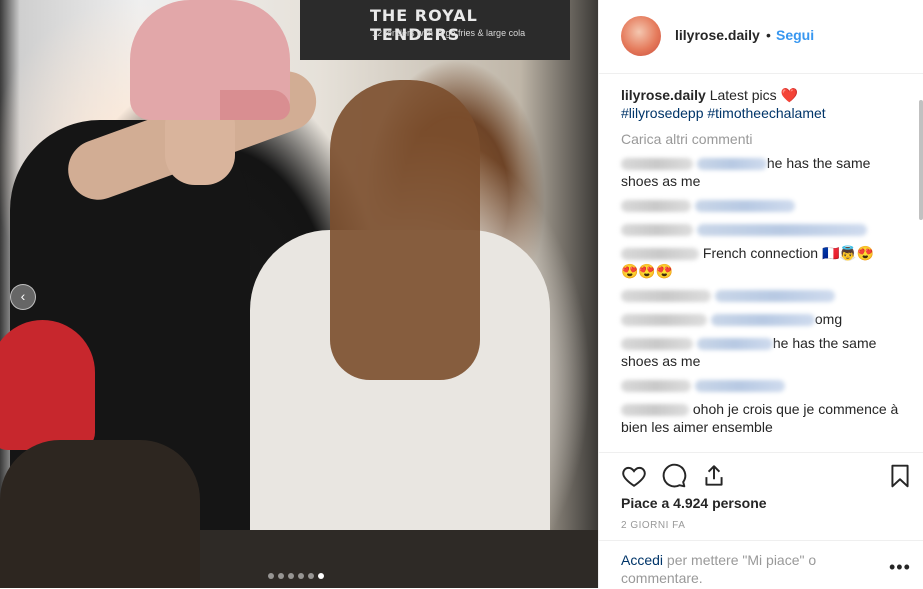 The image size is (923, 589). What do you see at coordinates (921, 160) in the screenshot?
I see `comments-scrollbar` at bounding box center [921, 160].